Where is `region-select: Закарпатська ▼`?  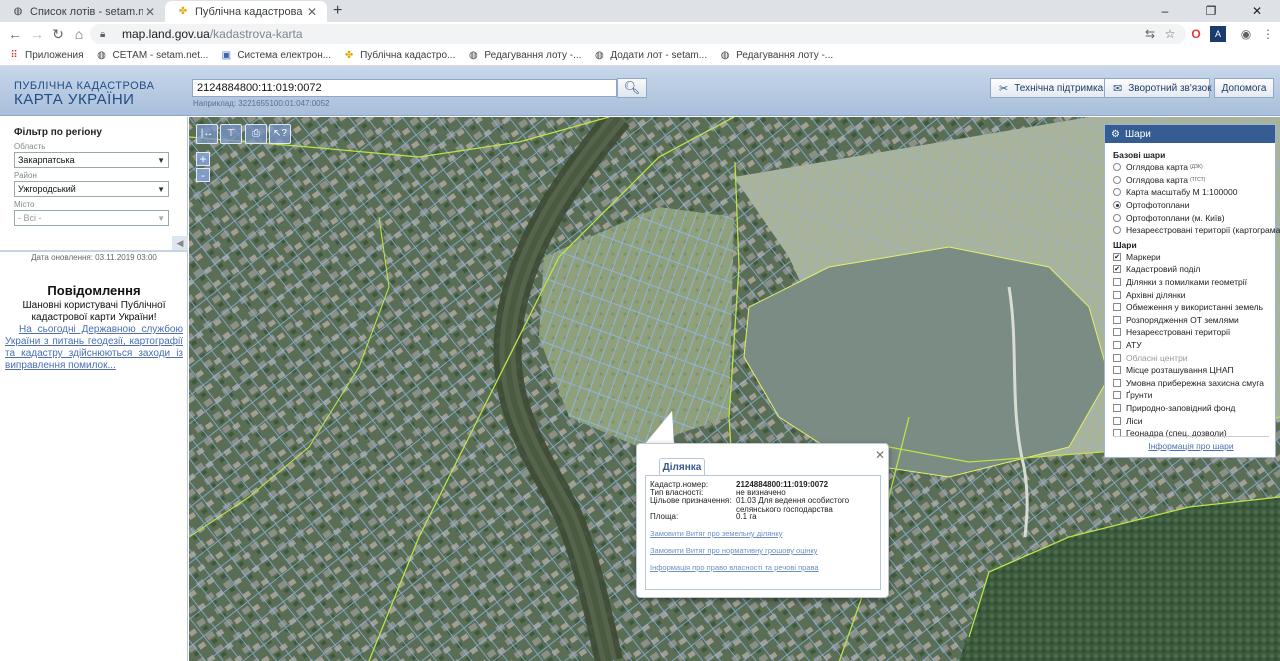 region-select: Закарпатська ▼ is located at coordinates (91, 160).